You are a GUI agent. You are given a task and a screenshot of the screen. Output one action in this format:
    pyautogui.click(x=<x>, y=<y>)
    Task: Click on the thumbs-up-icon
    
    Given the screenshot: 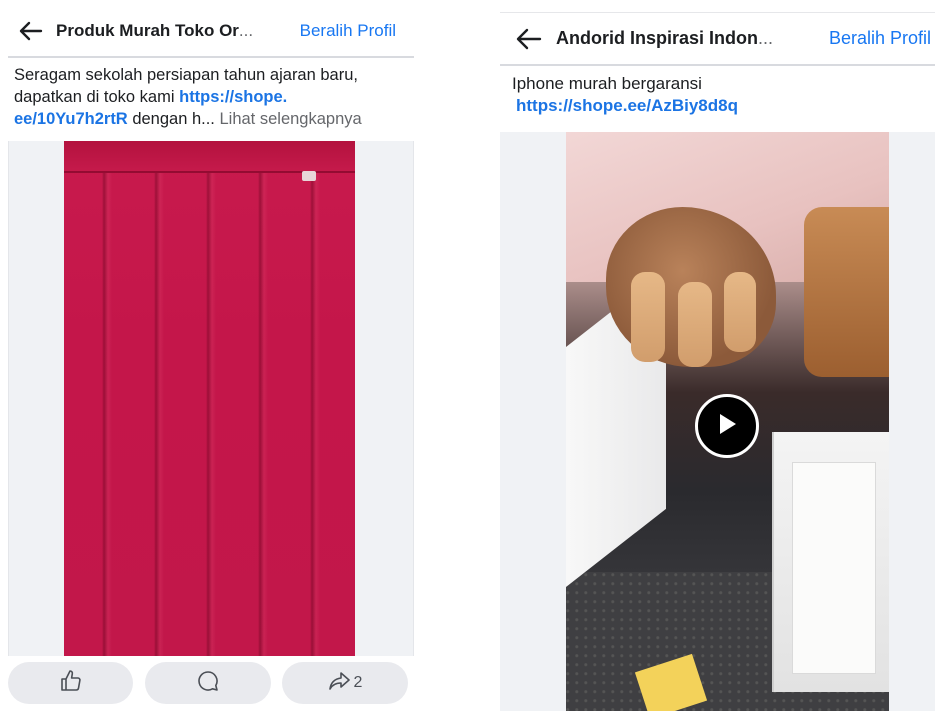 What is the action you would take?
    pyautogui.click(x=71, y=683)
    